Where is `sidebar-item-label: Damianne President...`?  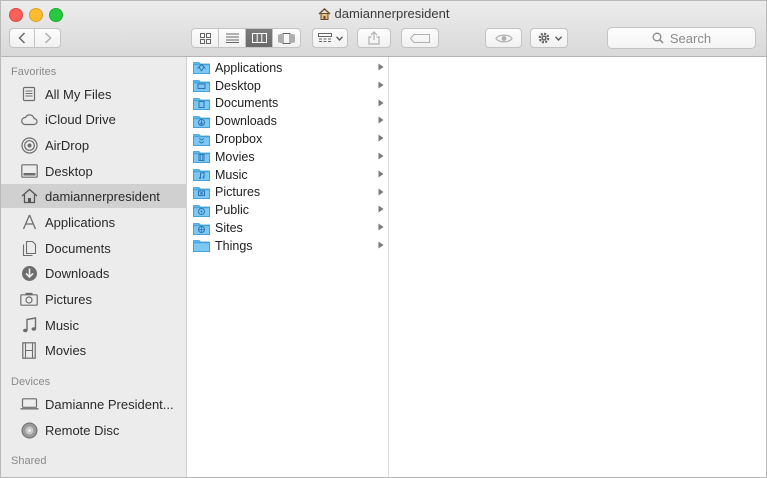
sidebar-item-label: Damianne President... is located at coordinates (109, 404).